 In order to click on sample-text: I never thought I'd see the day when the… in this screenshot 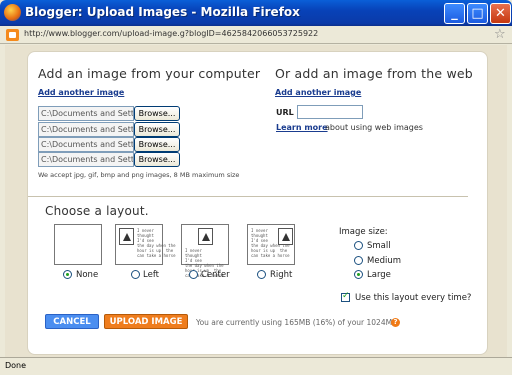, I will do `click(156, 243)`.